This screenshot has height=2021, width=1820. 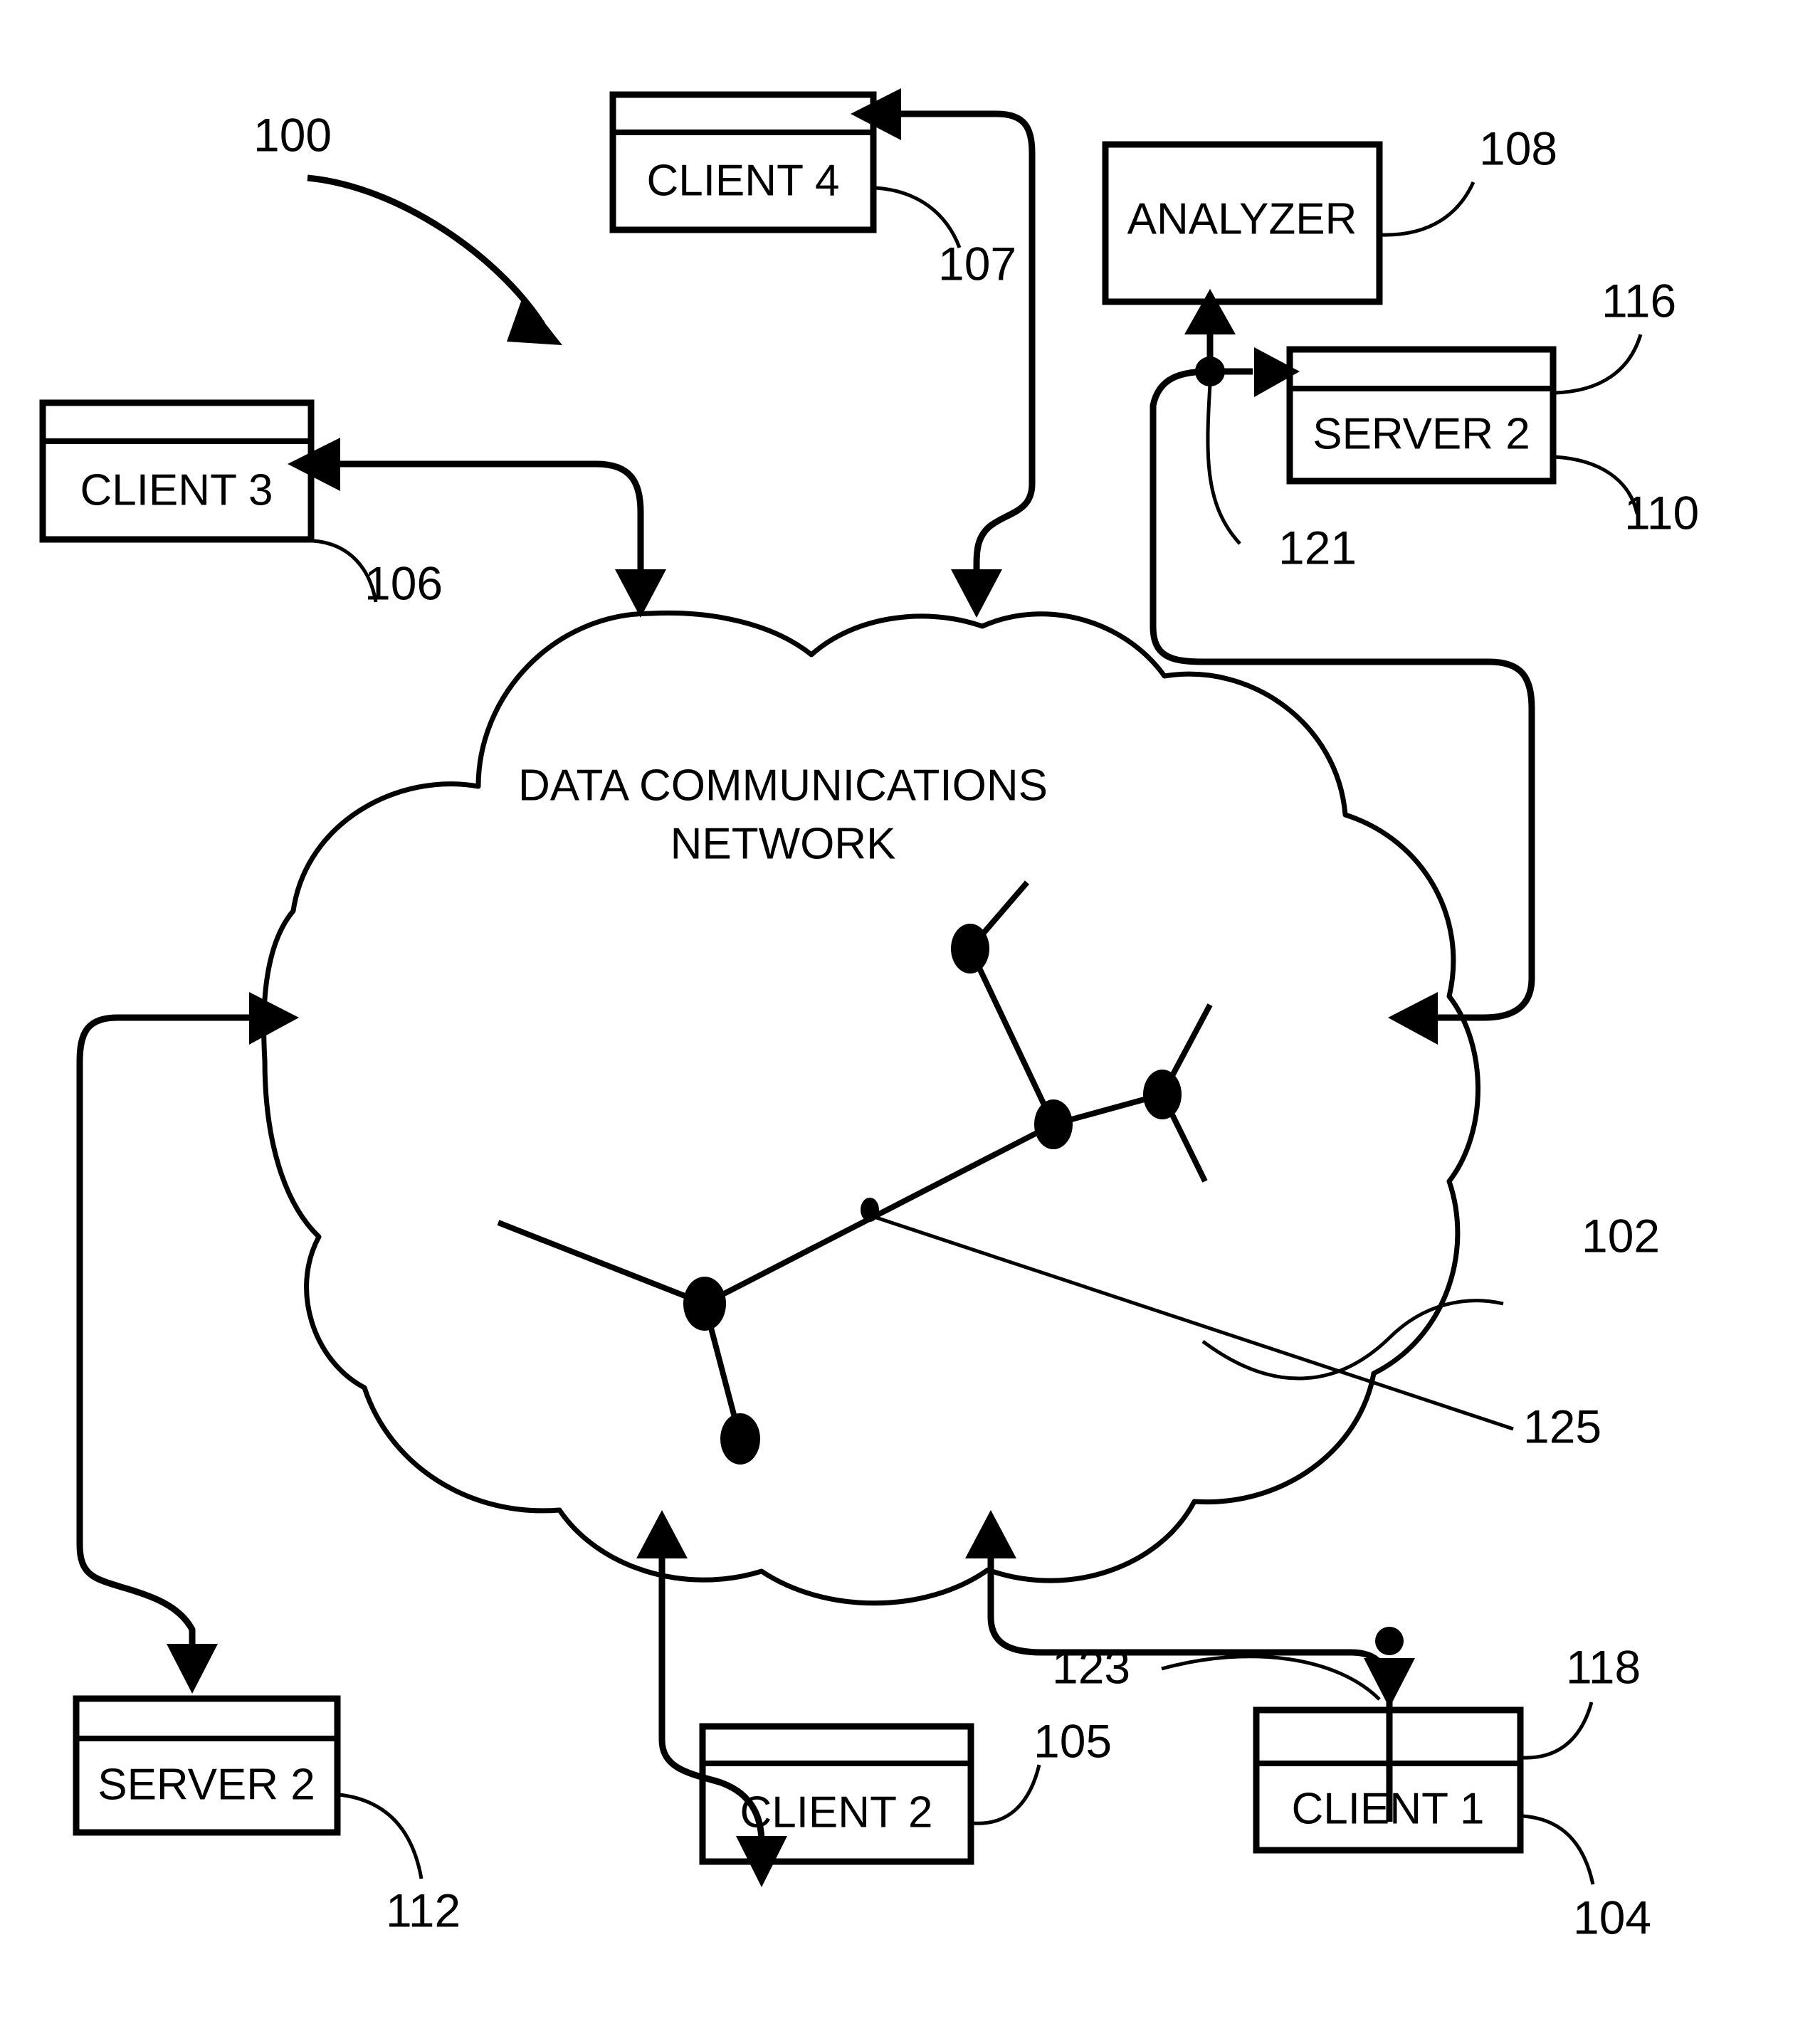 What do you see at coordinates (977, 263) in the screenshot?
I see `ref-107-text: 107` at bounding box center [977, 263].